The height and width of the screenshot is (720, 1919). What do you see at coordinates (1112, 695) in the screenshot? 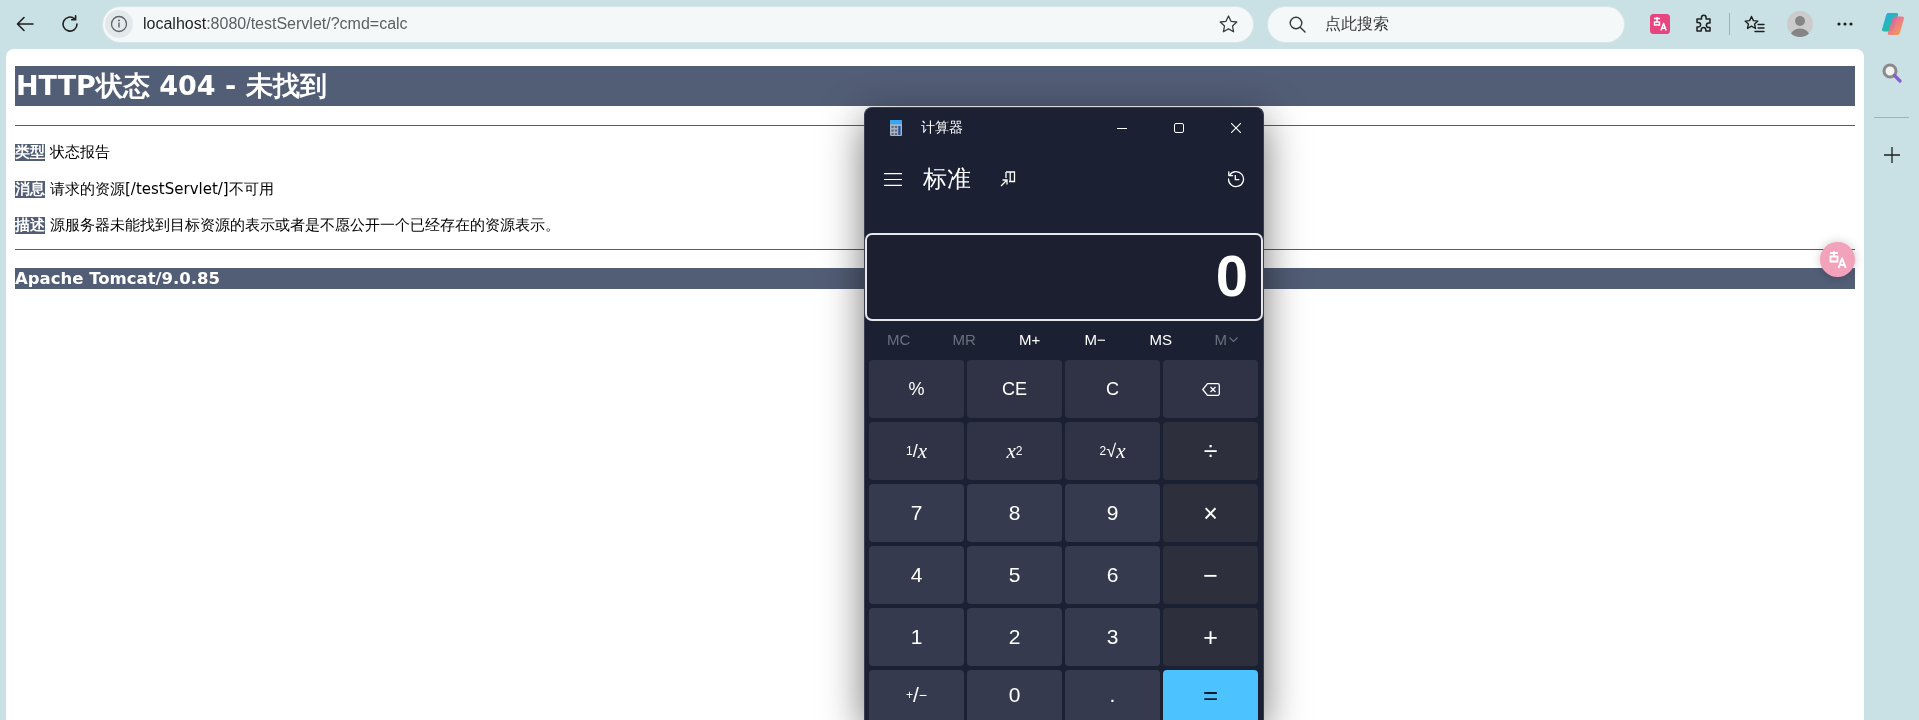
I see `digit-key: .` at bounding box center [1112, 695].